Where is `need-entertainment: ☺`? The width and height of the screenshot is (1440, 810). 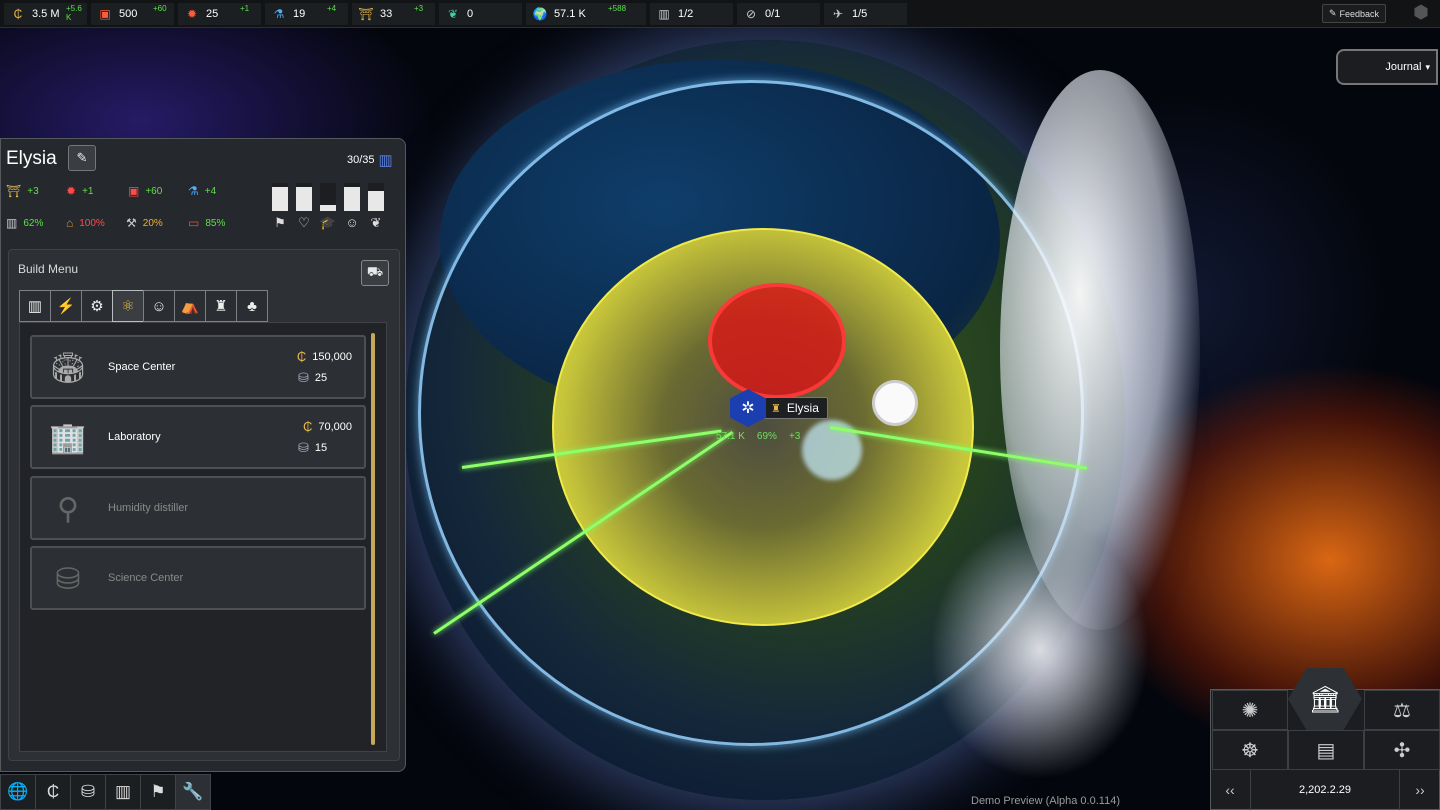 need-entertainment: ☺ is located at coordinates (352, 207).